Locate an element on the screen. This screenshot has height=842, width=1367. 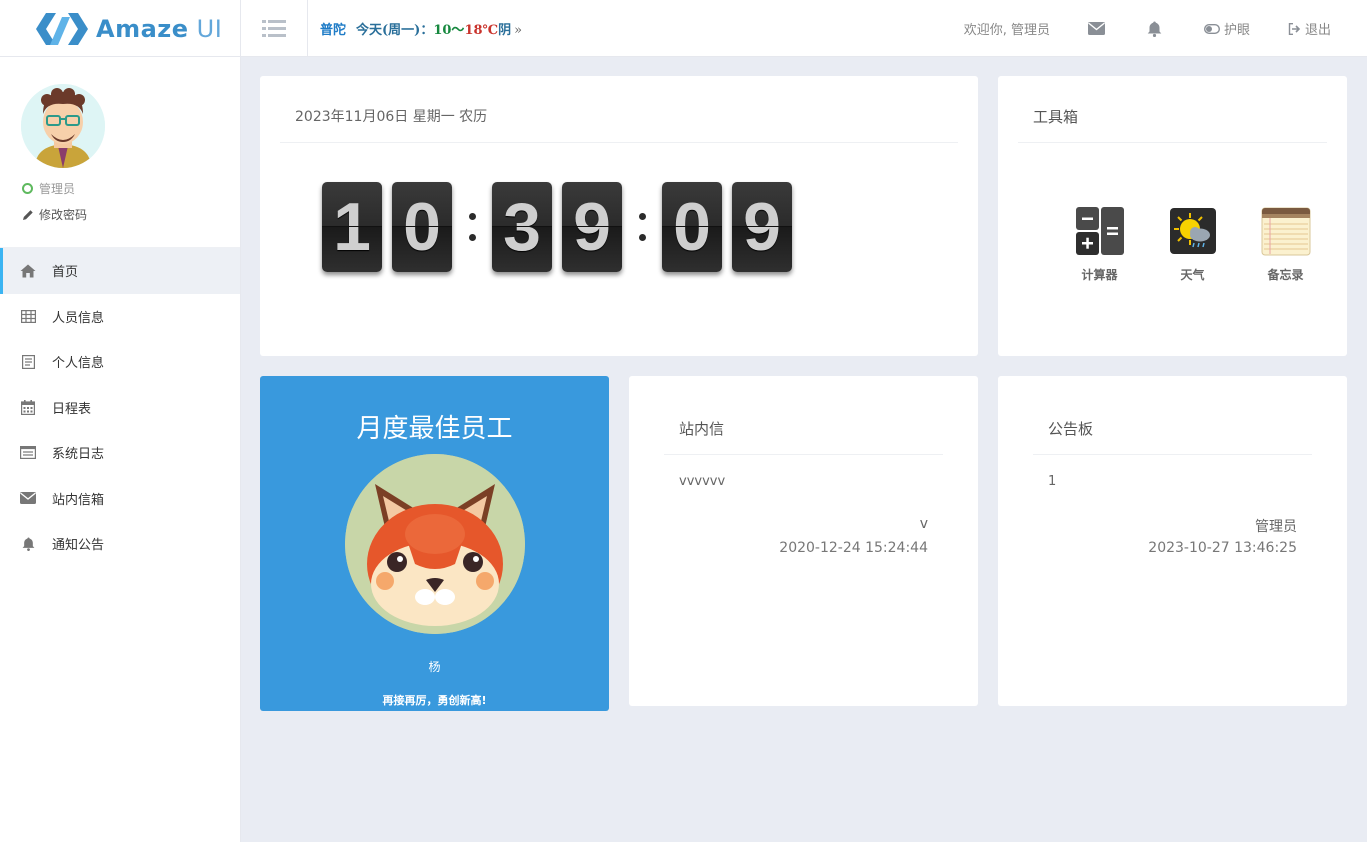
sidebar-item-staff-info: 人员信息 is located at coordinates (120, 317).